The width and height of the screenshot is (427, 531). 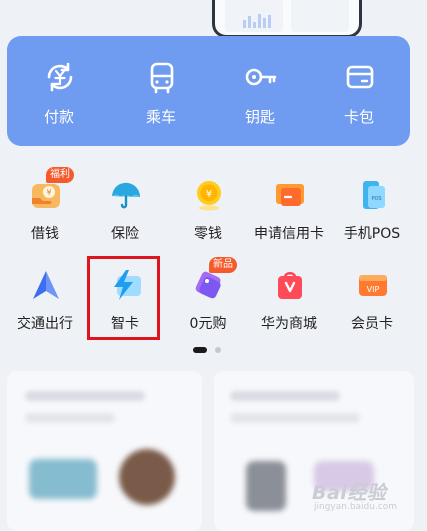 I want to click on navigation-arrow-icon, so click(x=46, y=285).